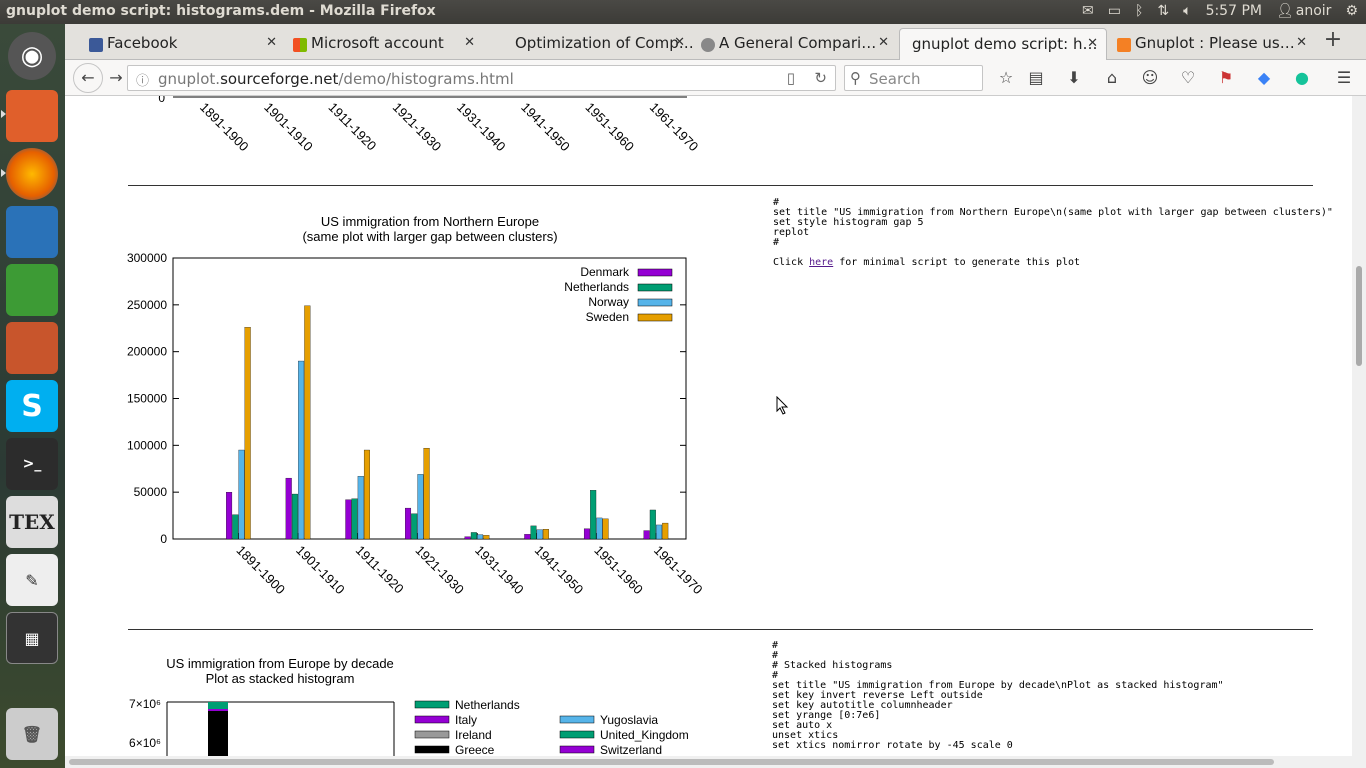 This screenshot has height=768, width=1366. I want to click on legend-label: Ireland, so click(473, 735).